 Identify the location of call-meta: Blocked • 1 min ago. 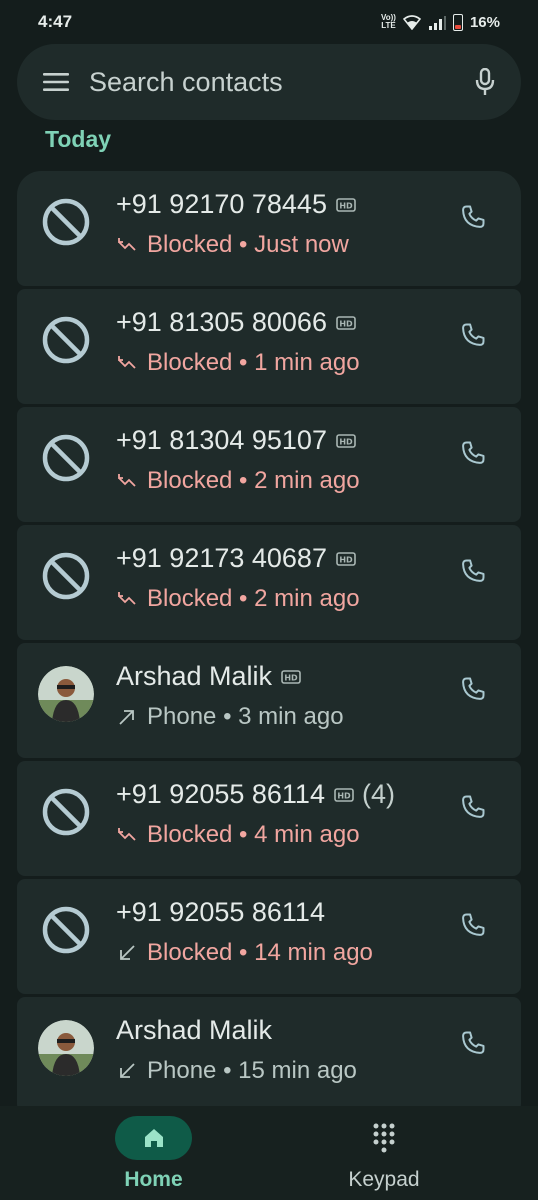
(238, 363).